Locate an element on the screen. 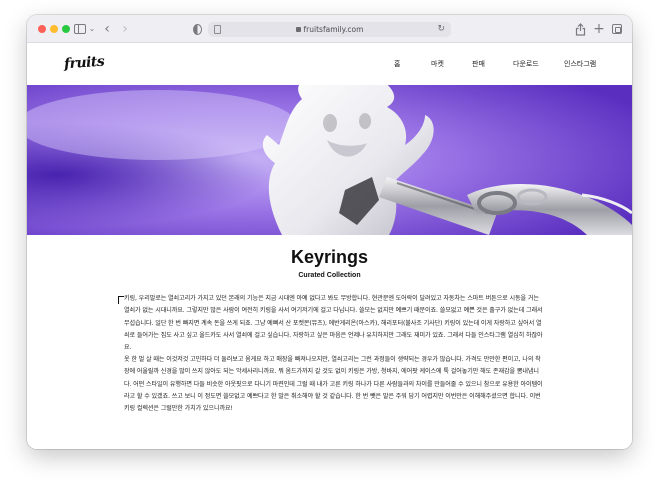 The height and width of the screenshot is (484, 658). chevron-down-icon: ⌄ is located at coordinates (92, 29).